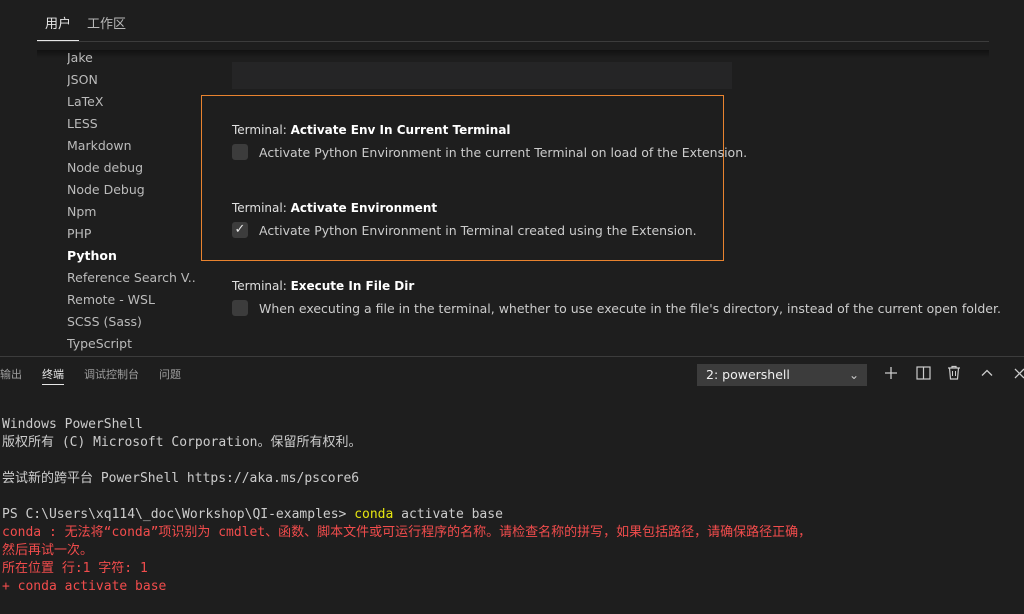 This screenshot has width=1024, height=614. Describe the element at coordinates (132, 80) in the screenshot. I see `toc-item-json: JSON` at that location.